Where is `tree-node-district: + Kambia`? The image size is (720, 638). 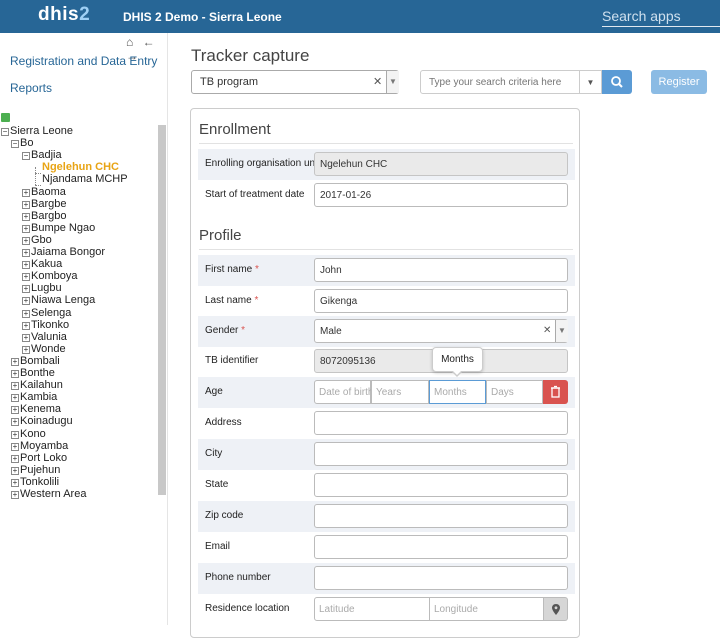 tree-node-district: + Kambia is located at coordinates (34, 397).